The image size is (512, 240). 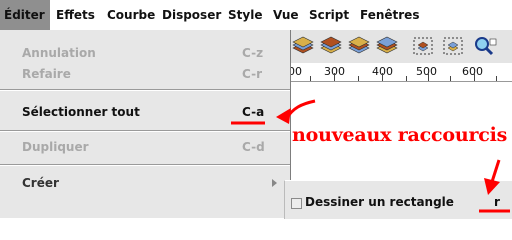 I want to click on arrow-down-icon, so click(x=492, y=177).